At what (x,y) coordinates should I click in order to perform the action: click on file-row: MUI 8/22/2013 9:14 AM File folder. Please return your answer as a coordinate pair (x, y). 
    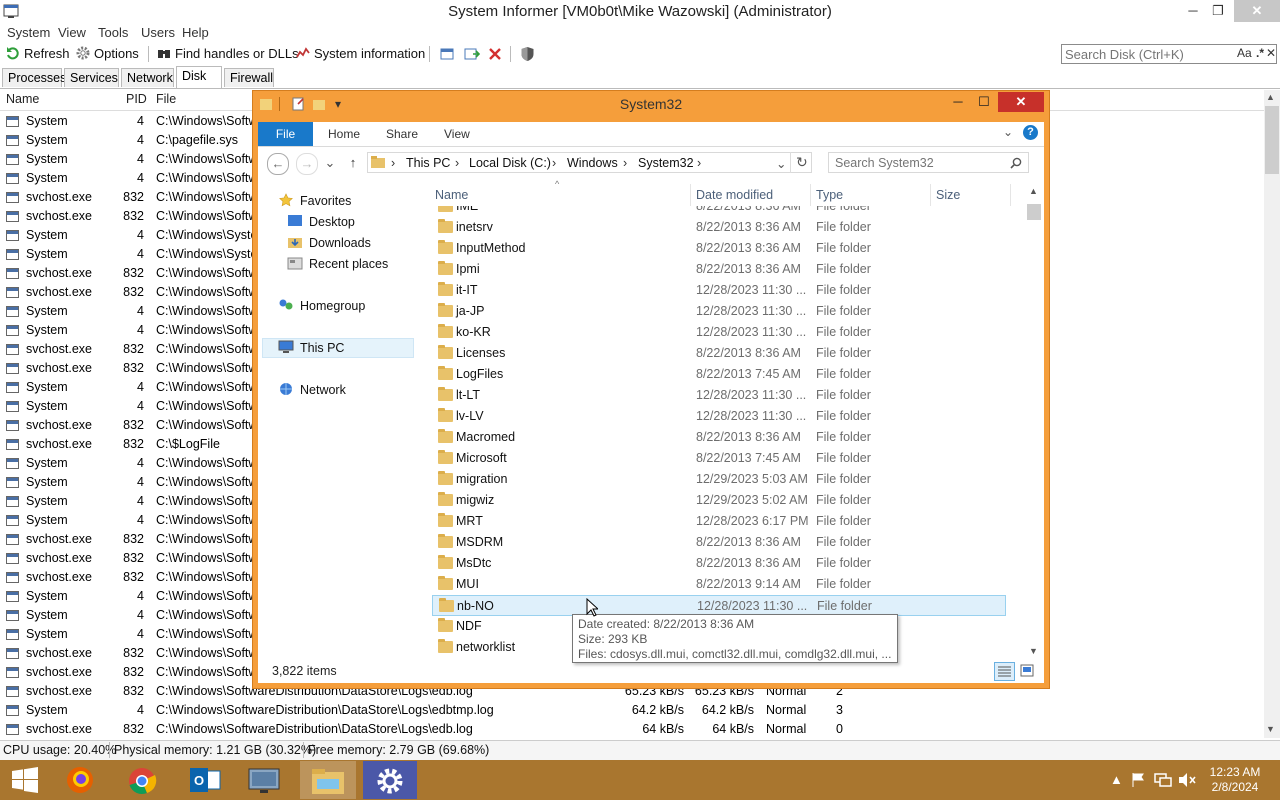
    Looking at the image, I should click on (719, 584).